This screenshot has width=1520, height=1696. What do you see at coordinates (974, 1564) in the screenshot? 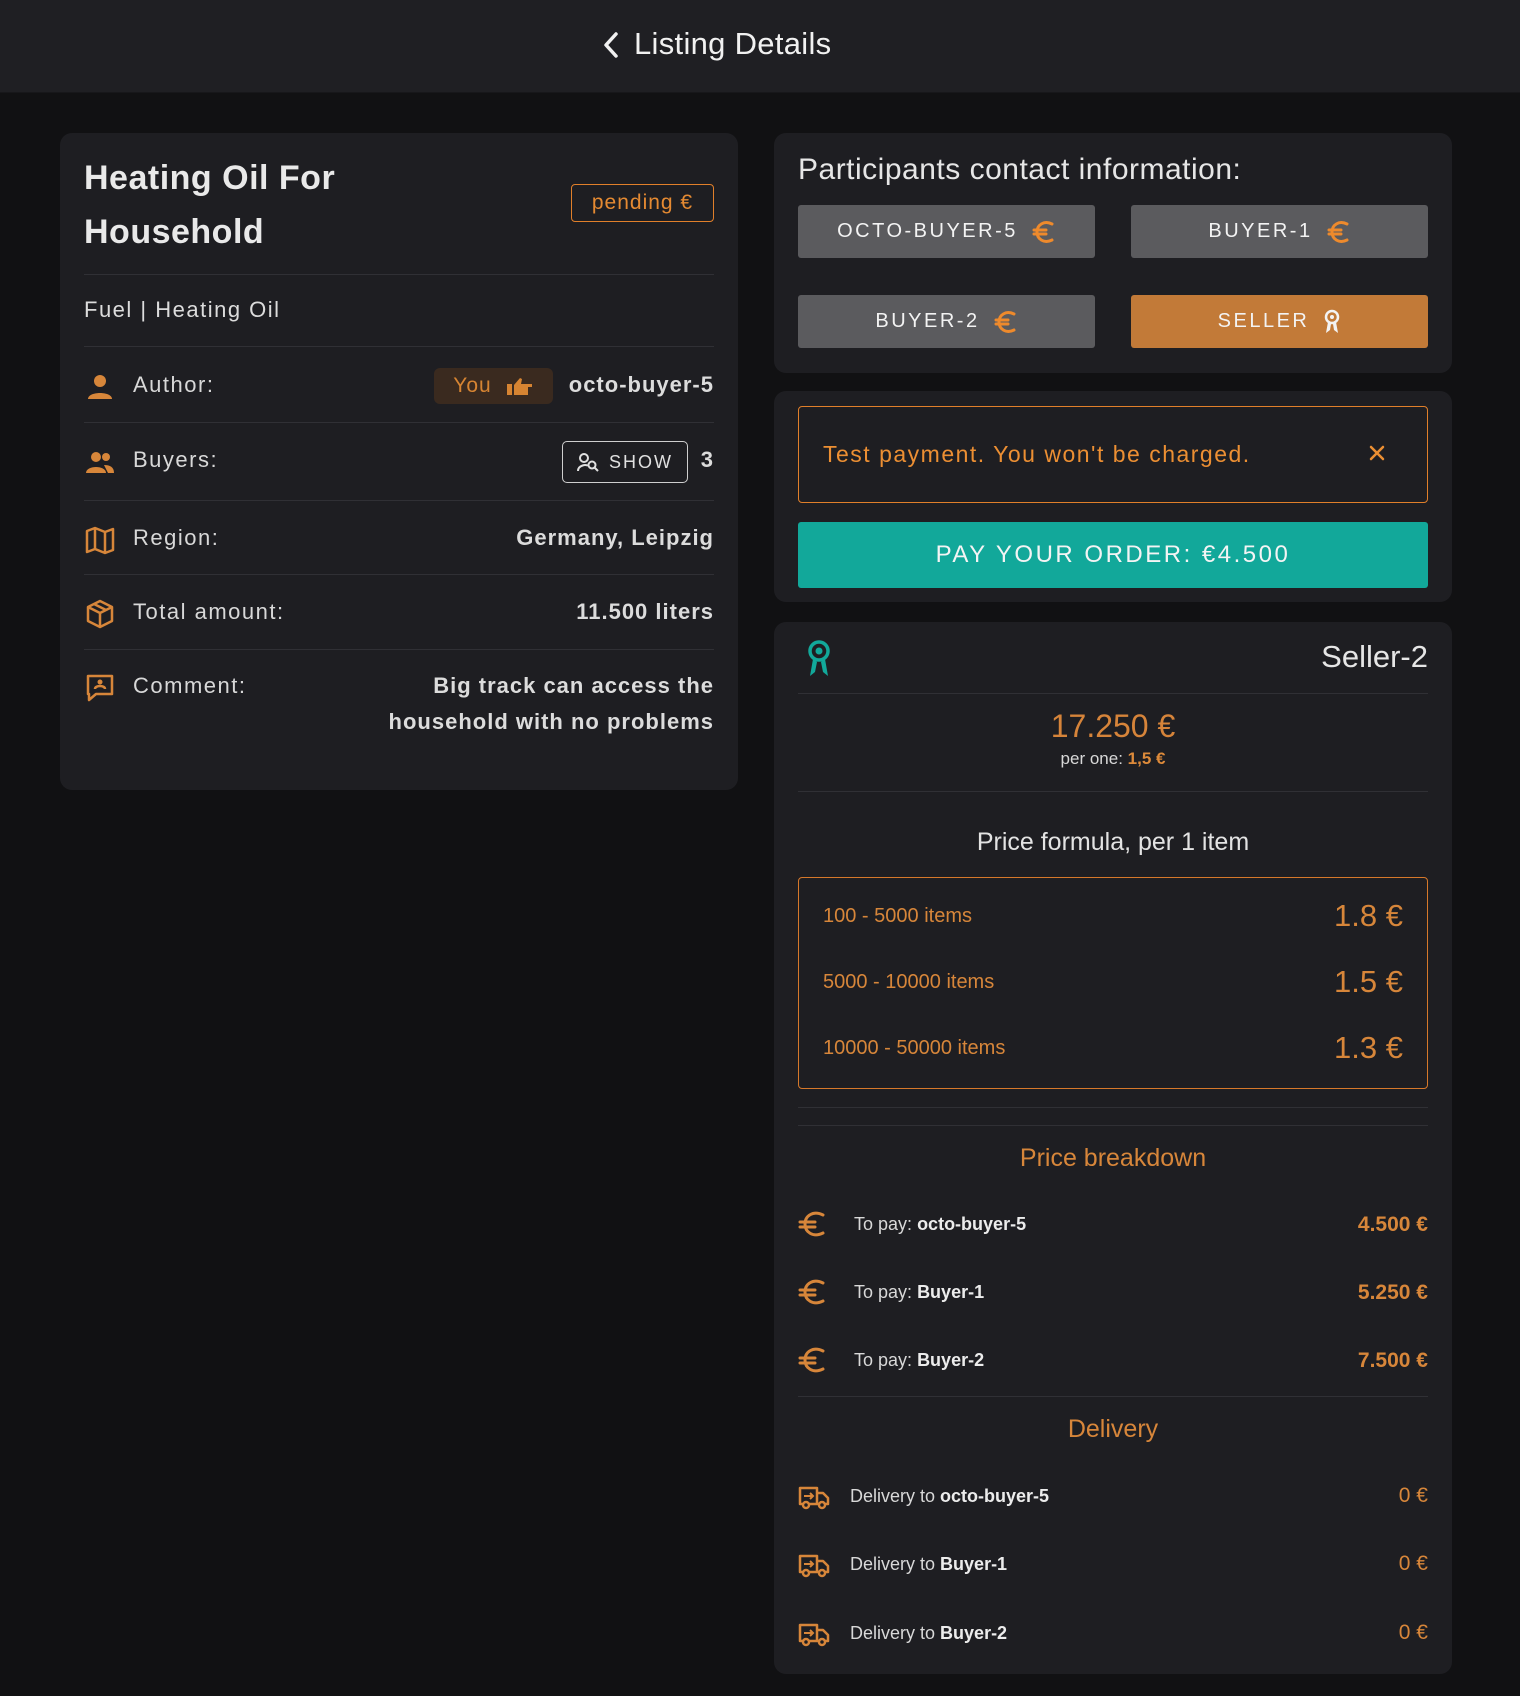
I see `delivery-name: Buyer-1` at bounding box center [974, 1564].